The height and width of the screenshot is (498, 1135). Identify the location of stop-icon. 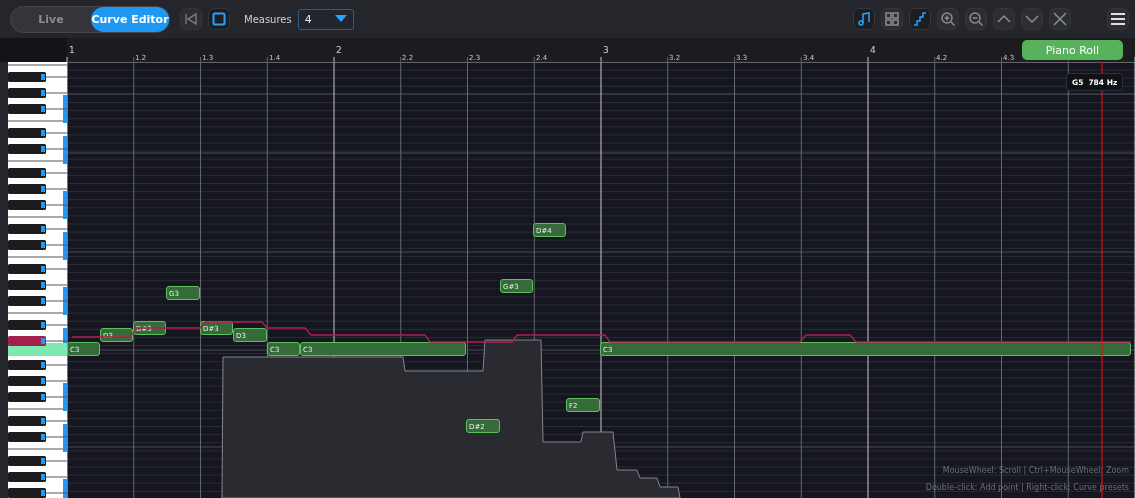
(219, 19).